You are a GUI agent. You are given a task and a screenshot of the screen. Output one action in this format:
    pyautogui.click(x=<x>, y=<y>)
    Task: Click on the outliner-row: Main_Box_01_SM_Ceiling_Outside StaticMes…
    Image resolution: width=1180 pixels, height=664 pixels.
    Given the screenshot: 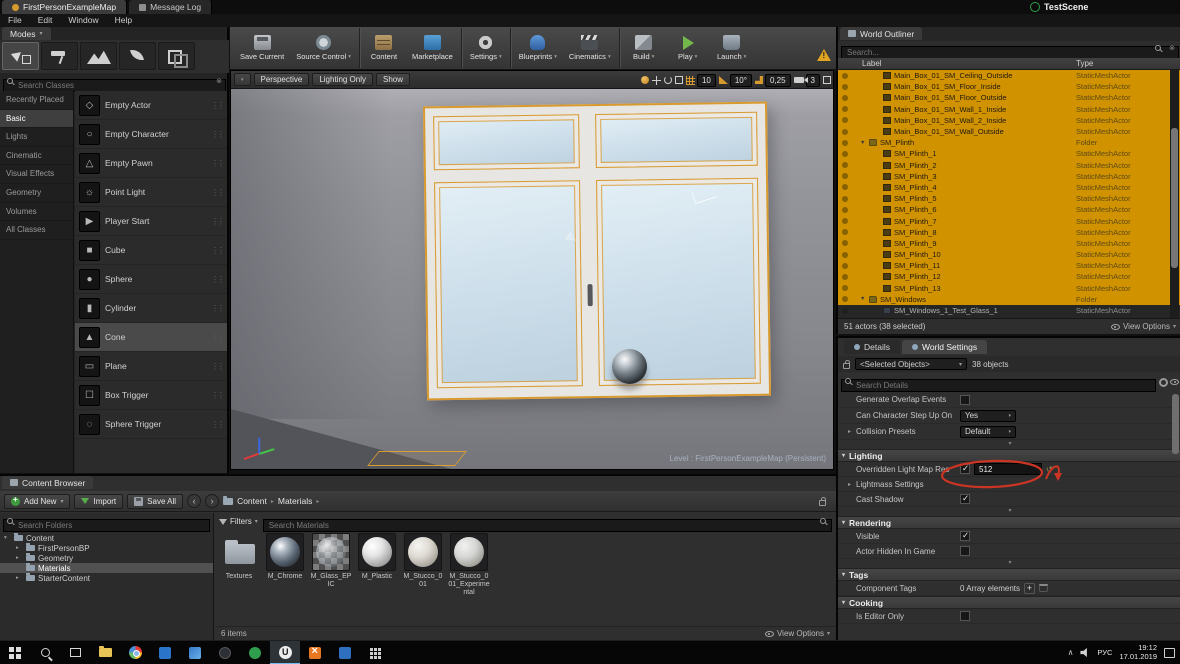 What is the action you would take?
    pyautogui.click(x=1009, y=76)
    